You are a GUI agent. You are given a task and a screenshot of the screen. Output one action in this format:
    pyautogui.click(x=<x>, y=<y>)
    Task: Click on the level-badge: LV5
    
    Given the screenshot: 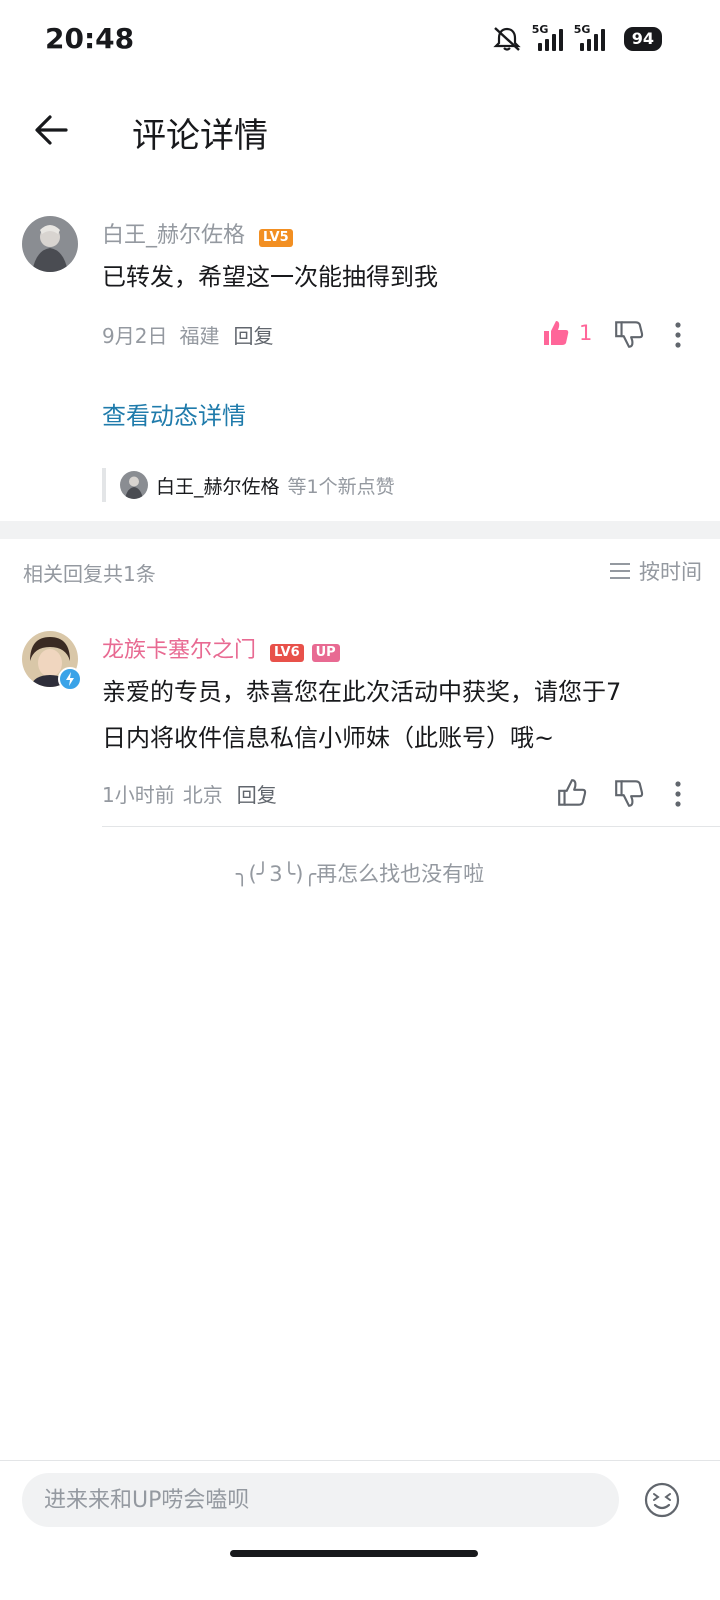 What is the action you would take?
    pyautogui.click(x=276, y=237)
    